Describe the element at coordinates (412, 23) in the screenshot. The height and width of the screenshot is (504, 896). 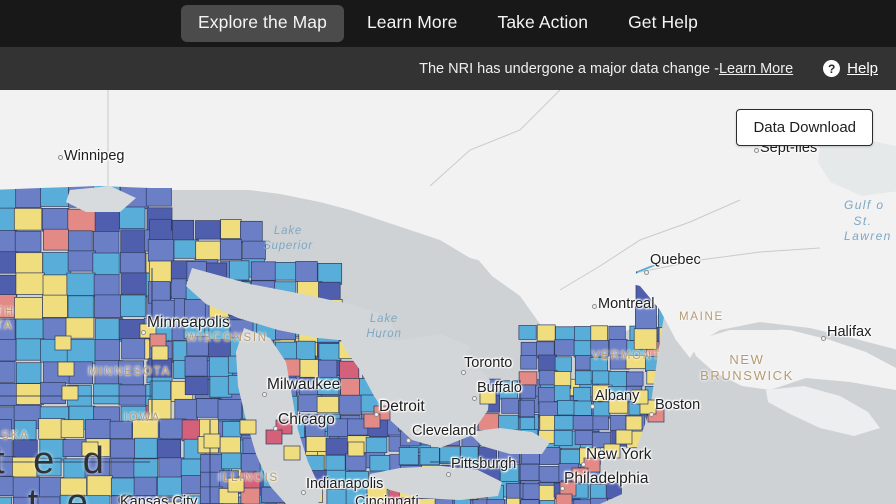
I see `nav-item-learn-more: Learn More` at that location.